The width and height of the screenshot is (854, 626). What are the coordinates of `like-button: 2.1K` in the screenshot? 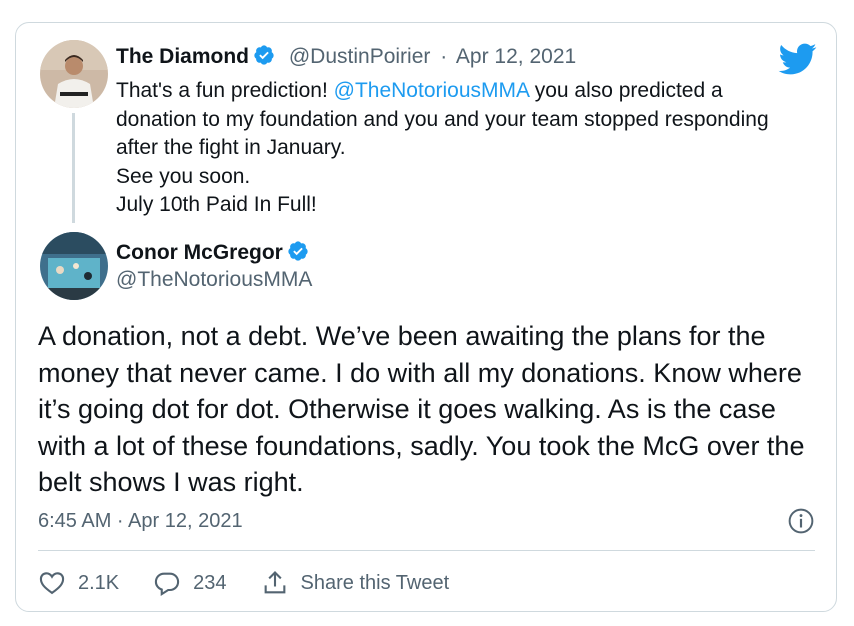 It's located at (78, 583).